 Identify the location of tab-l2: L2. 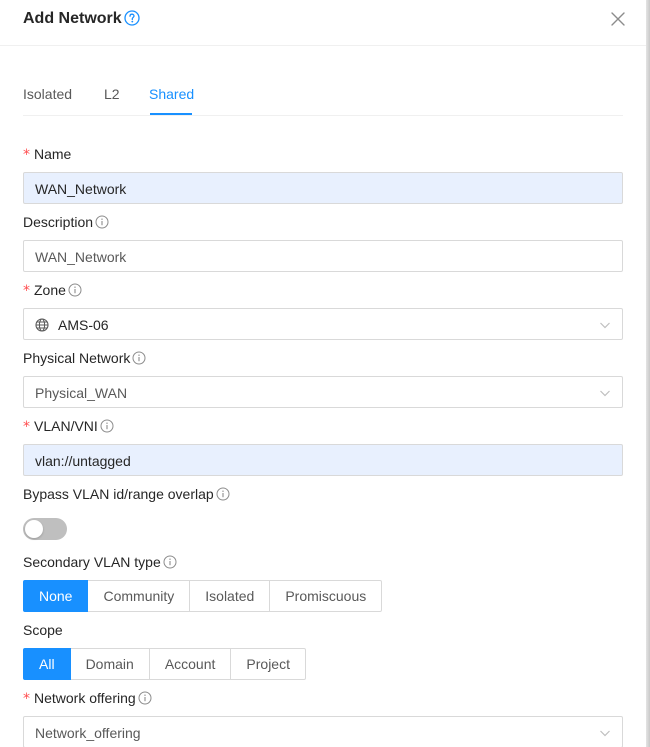
(112, 94).